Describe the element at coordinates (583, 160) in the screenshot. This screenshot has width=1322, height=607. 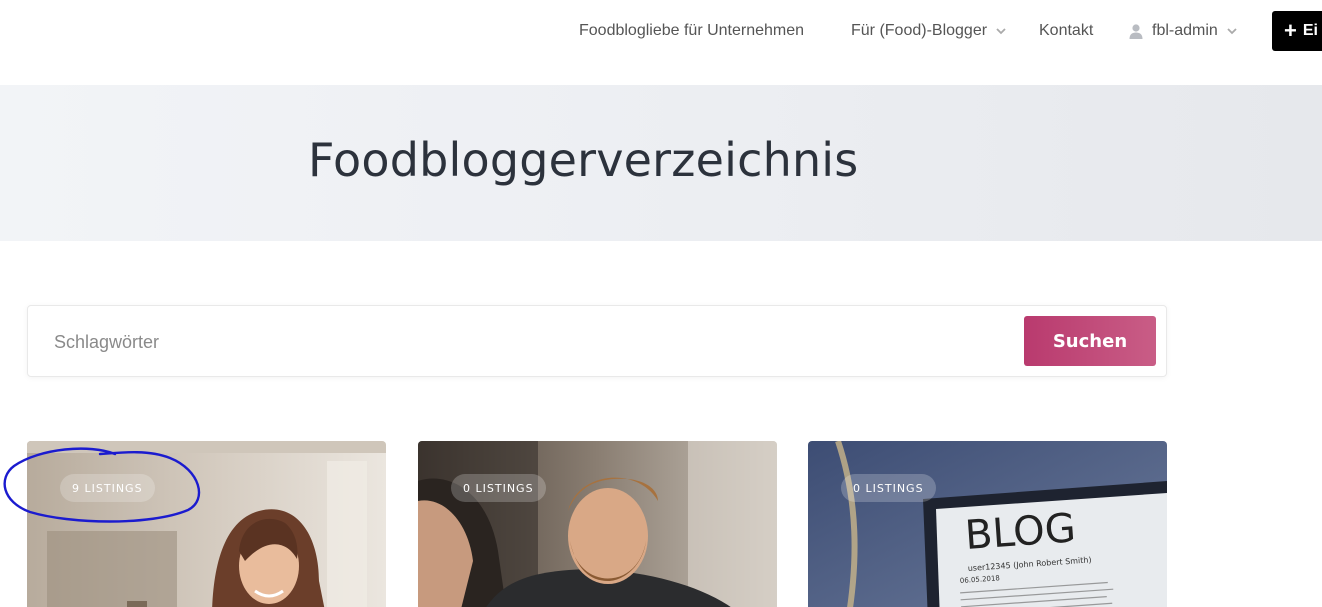
I see `page-title: Foodbloggerverzeichnis` at that location.